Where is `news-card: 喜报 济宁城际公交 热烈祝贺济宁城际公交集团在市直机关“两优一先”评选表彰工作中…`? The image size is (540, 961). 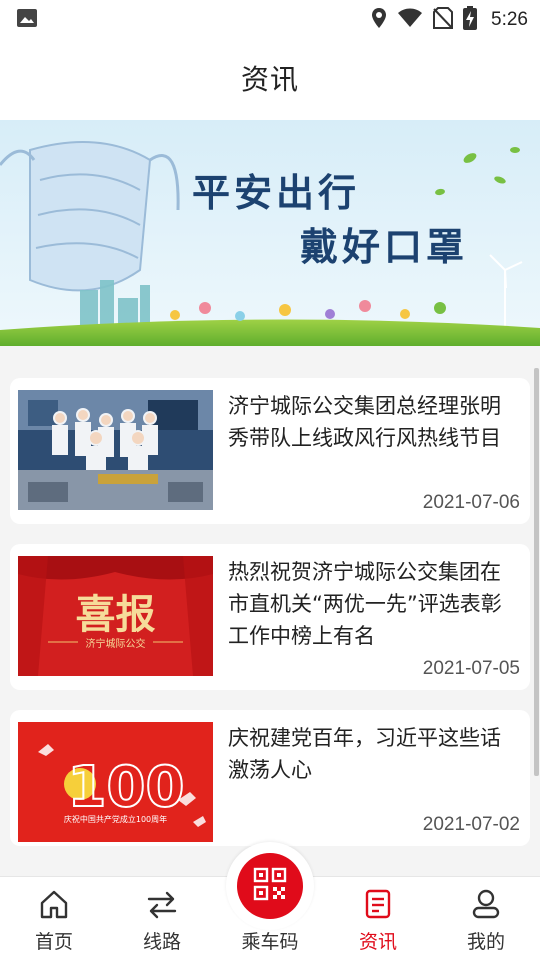
news-card: 喜报 济宁城际公交 热烈祝贺济宁城际公交集团在市直机关“两优一先”评选表彰工作中… is located at coordinates (270, 617).